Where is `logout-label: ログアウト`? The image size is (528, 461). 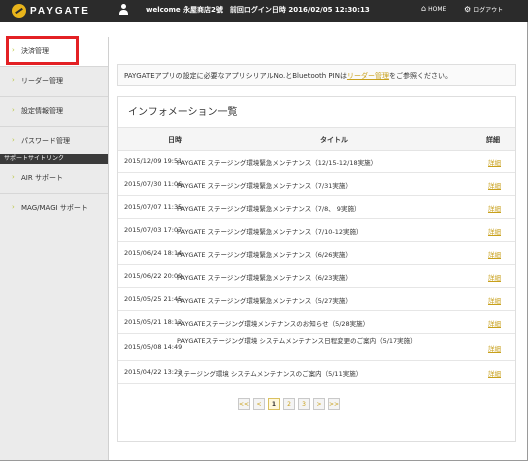 logout-label: ログアウト is located at coordinates (488, 10).